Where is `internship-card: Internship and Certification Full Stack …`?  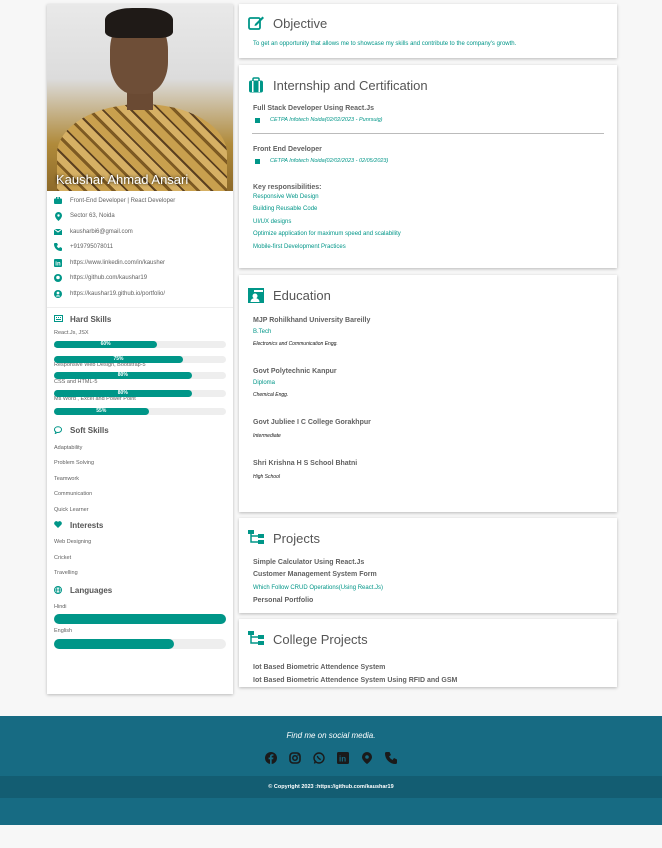 internship-card: Internship and Certification Full Stack … is located at coordinates (428, 166).